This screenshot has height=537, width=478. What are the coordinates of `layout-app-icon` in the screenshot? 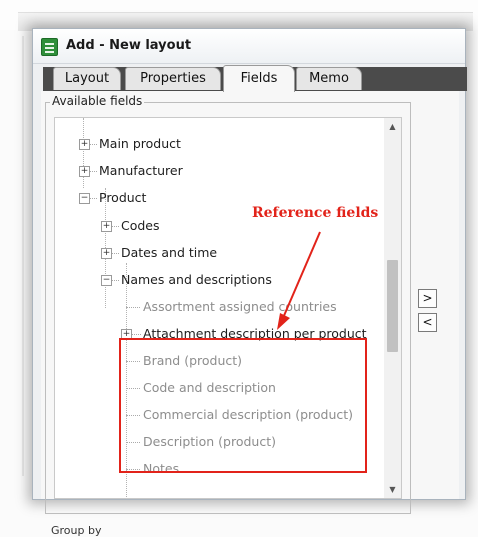 It's located at (49, 47).